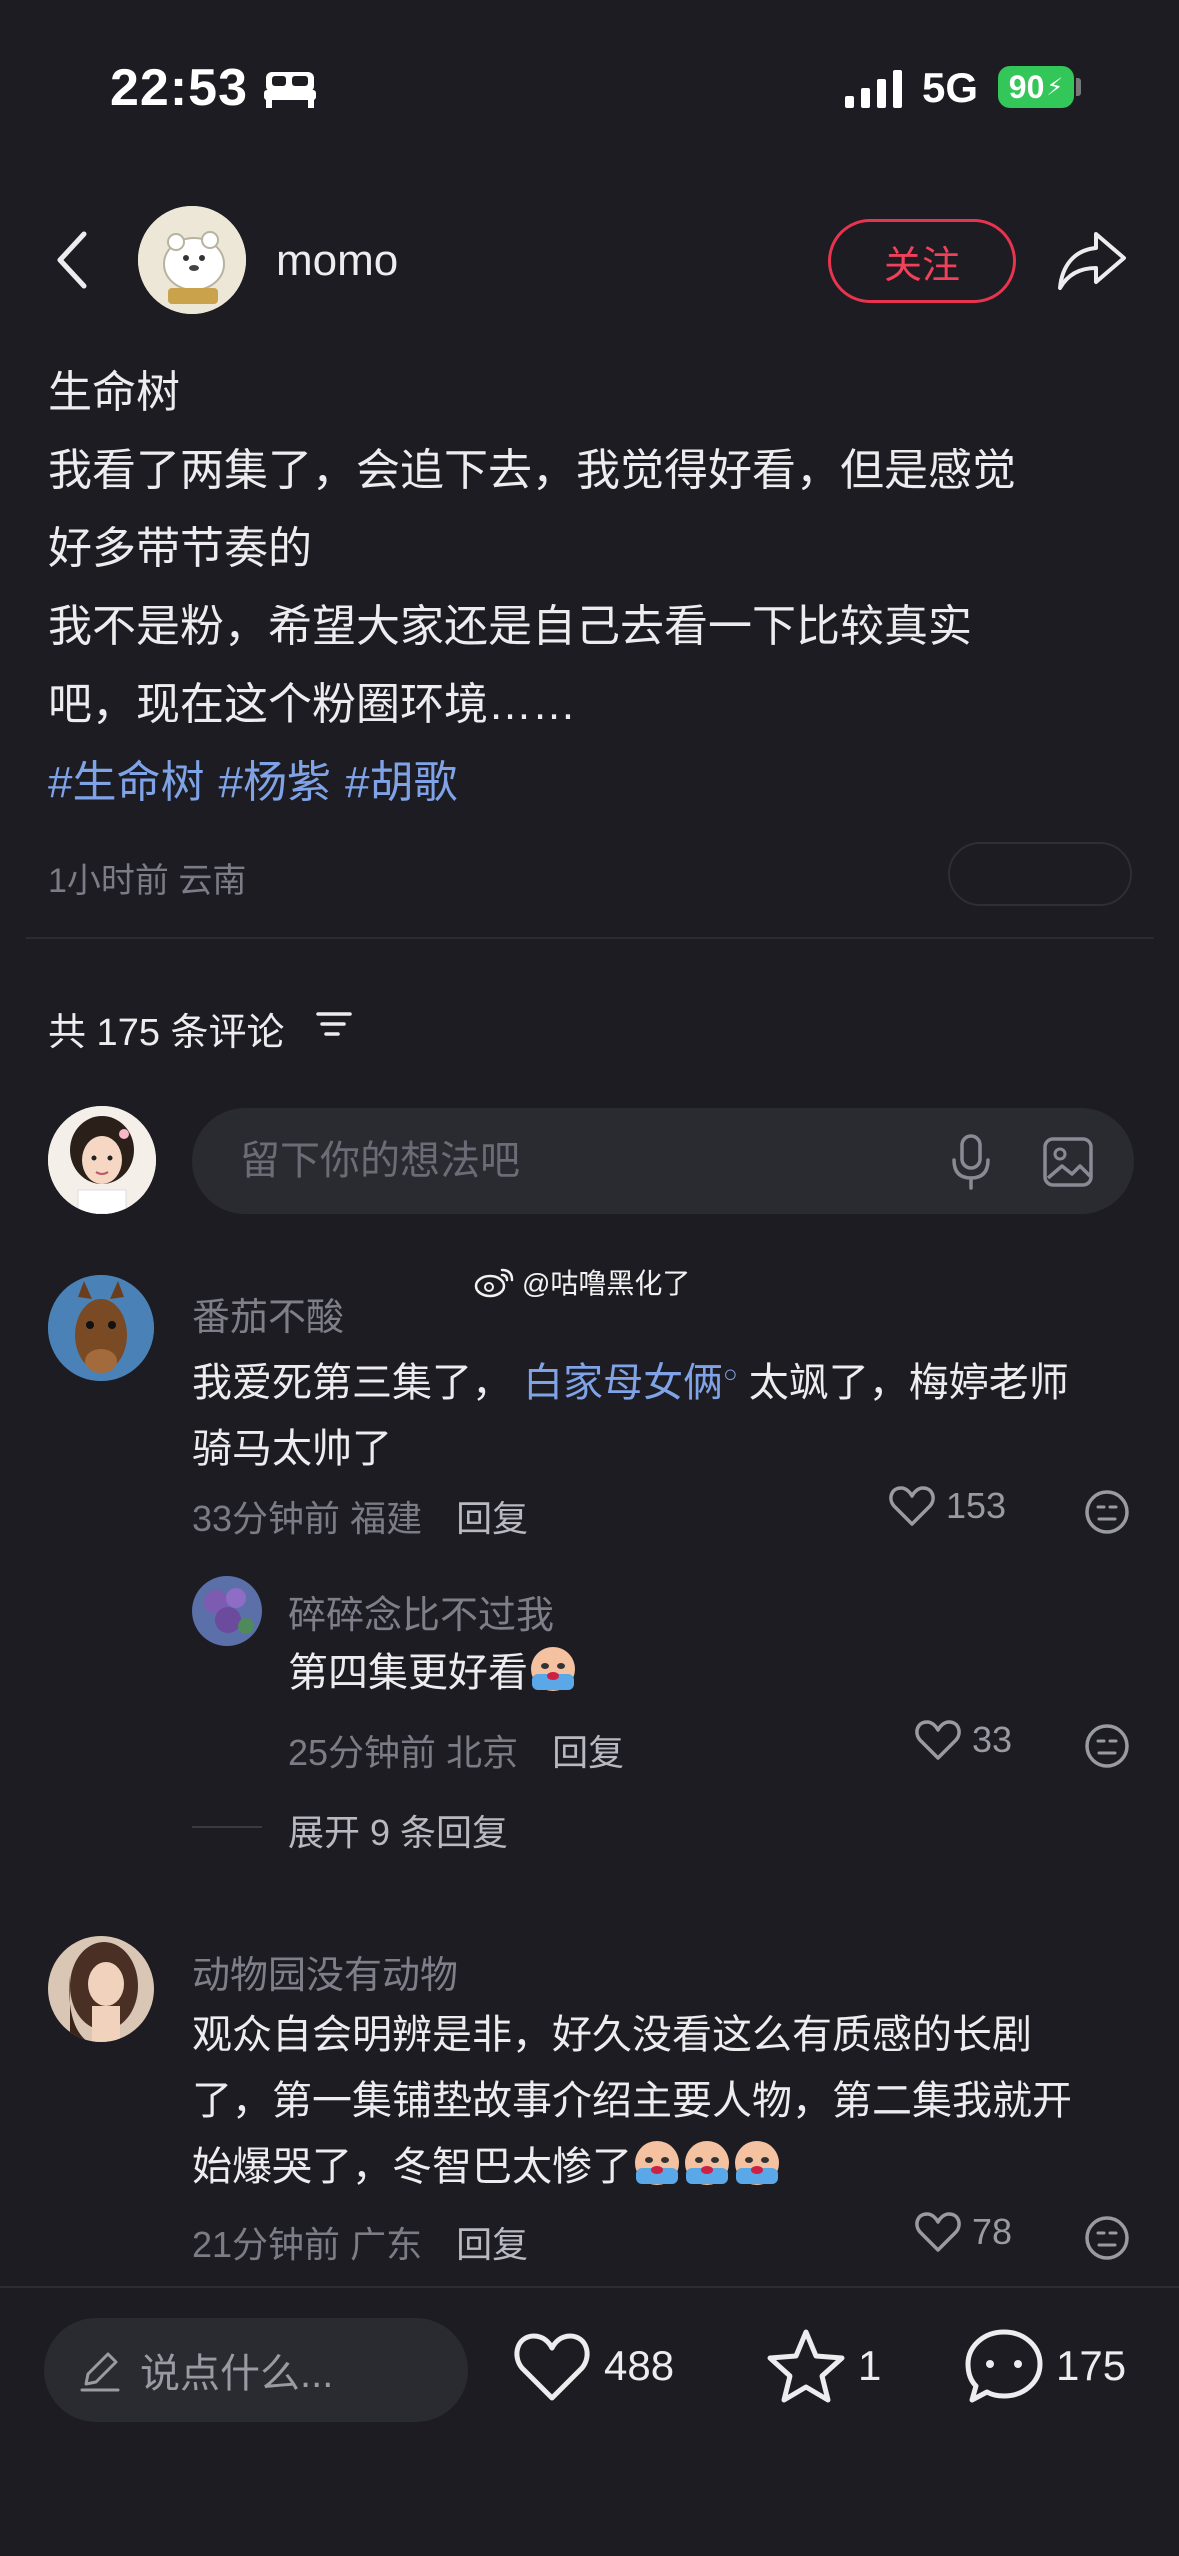  What do you see at coordinates (266, 2244) in the screenshot?
I see `comment-time: 21分钟前` at bounding box center [266, 2244].